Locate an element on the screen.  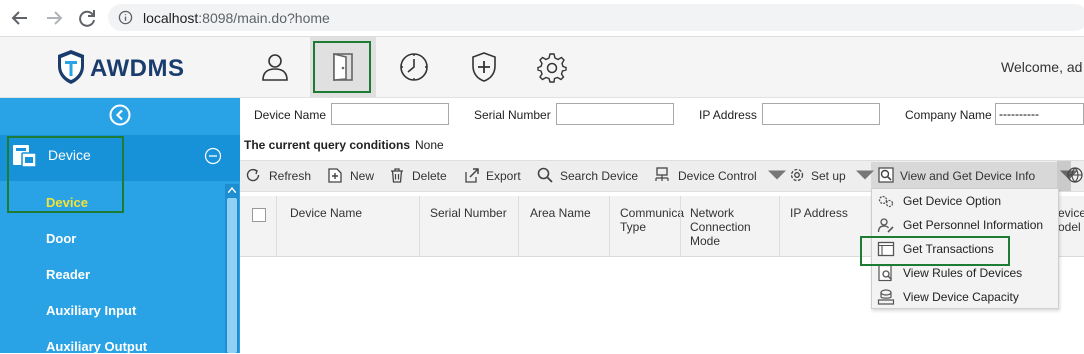
menu-item-view-device-capacity: View Device Capacity is located at coordinates (965, 297).